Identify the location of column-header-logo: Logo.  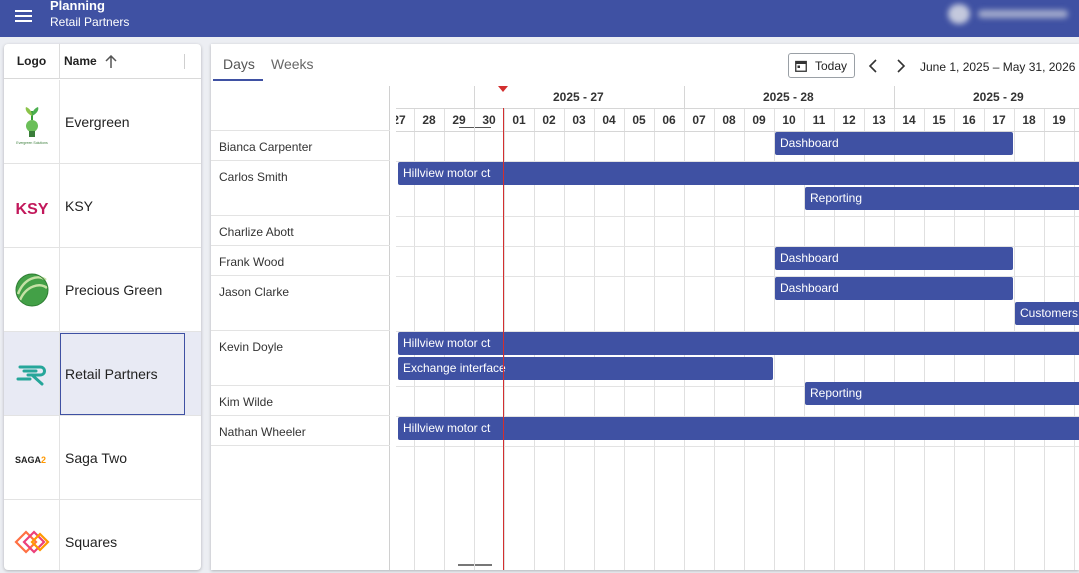
(32, 61).